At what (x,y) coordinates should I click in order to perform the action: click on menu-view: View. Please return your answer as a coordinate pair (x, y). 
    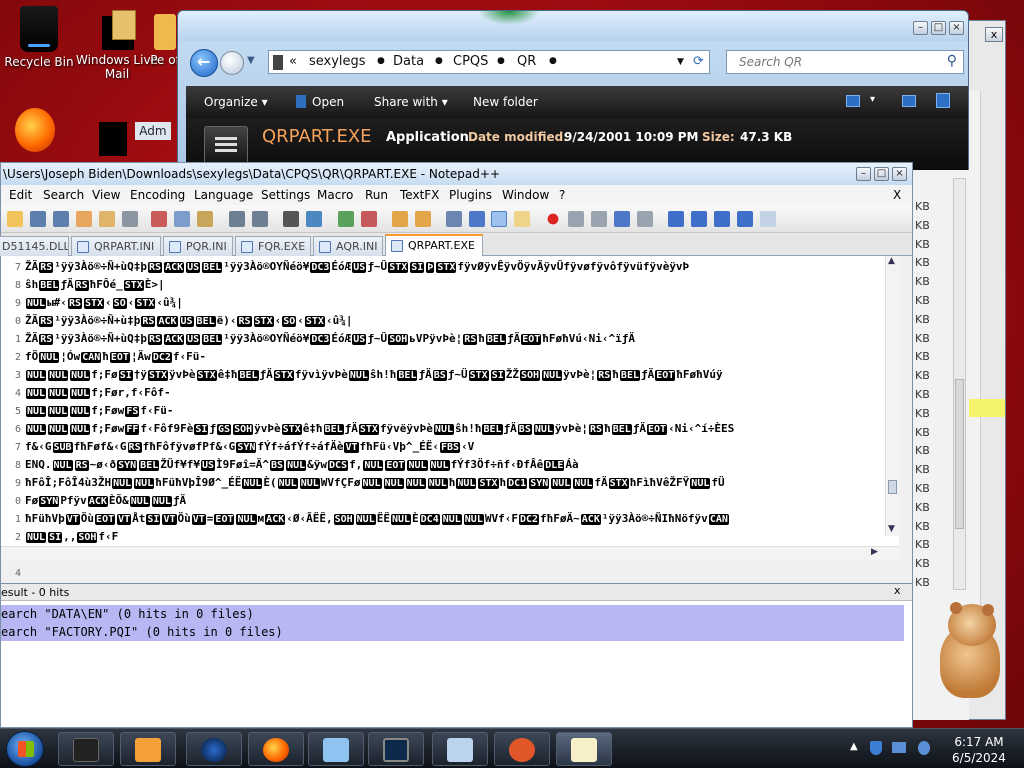
    Looking at the image, I should click on (106, 195).